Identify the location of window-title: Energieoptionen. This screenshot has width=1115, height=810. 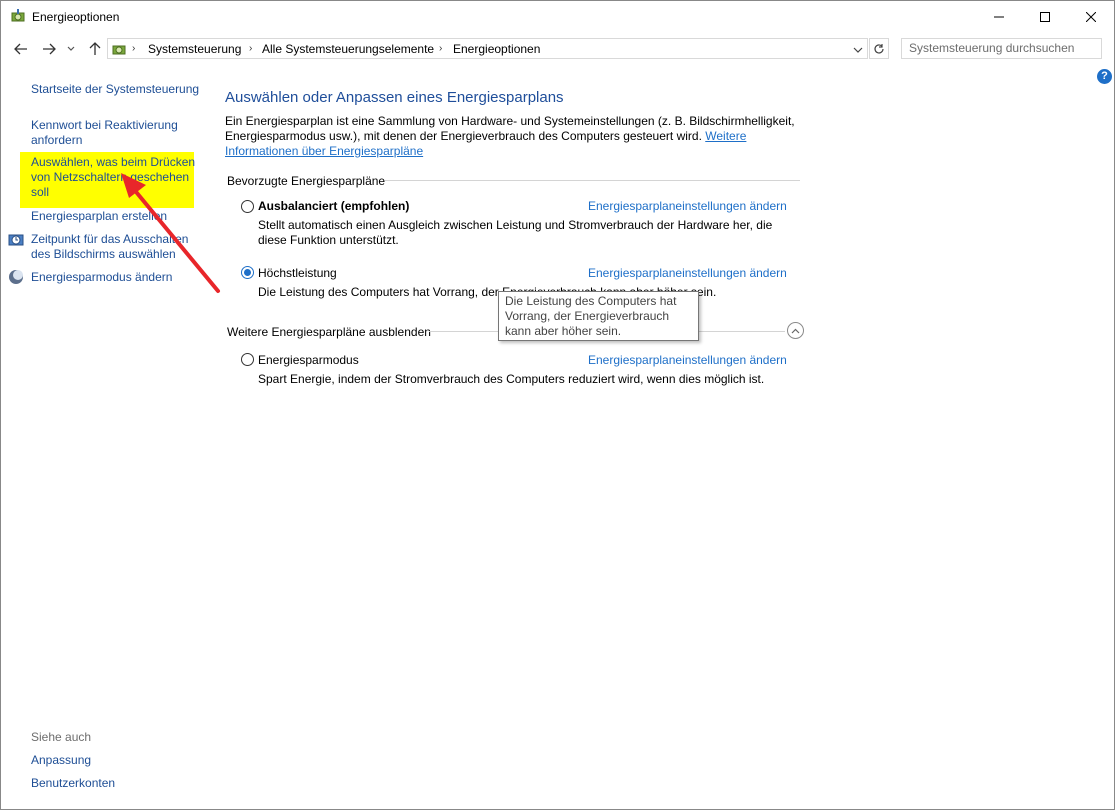
(76, 17).